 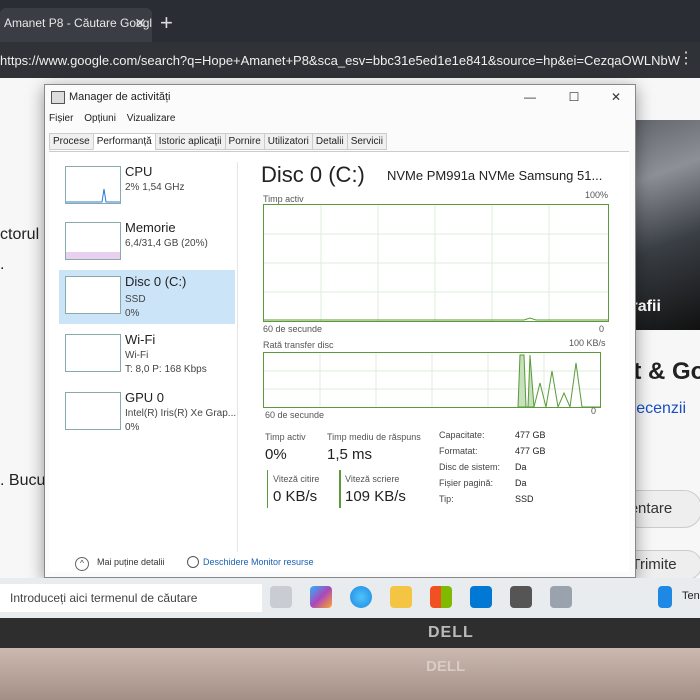 What do you see at coordinates (691, 596) in the screenshot?
I see `weather-text: Ten` at bounding box center [691, 596].